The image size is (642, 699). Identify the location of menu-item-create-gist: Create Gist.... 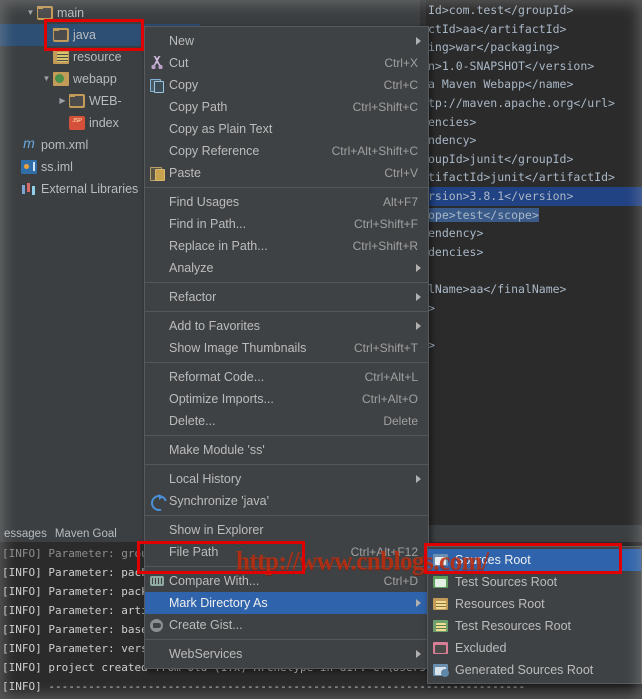
(286, 625).